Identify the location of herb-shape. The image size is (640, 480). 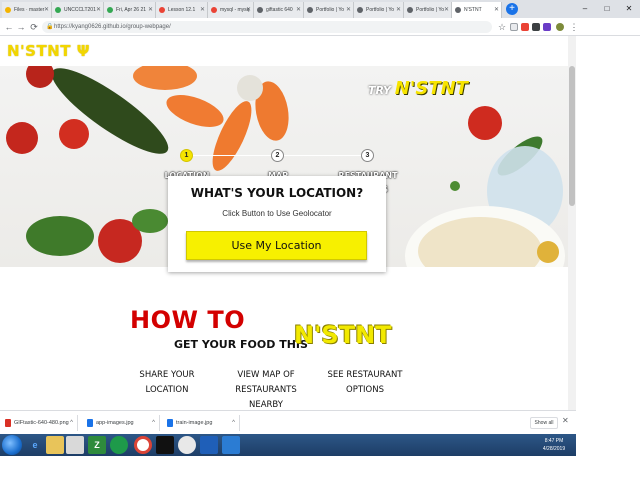
(455, 186).